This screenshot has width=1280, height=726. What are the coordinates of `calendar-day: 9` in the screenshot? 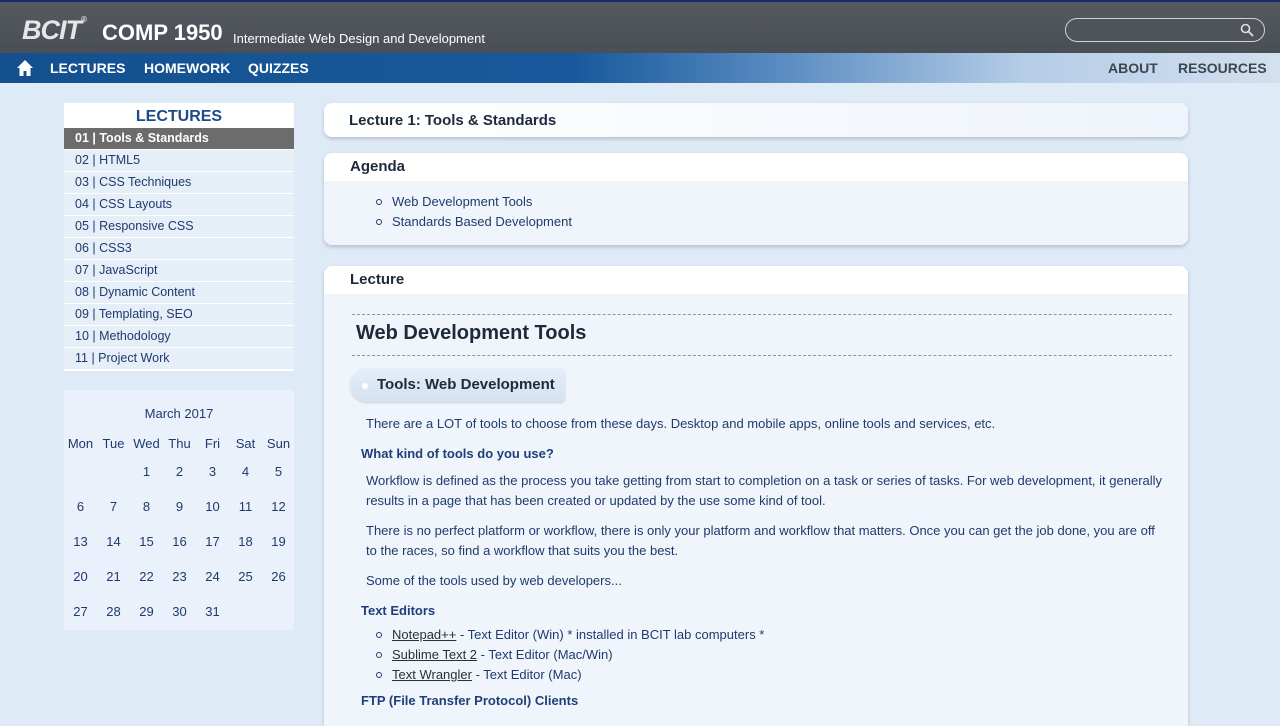 It's located at (179, 506).